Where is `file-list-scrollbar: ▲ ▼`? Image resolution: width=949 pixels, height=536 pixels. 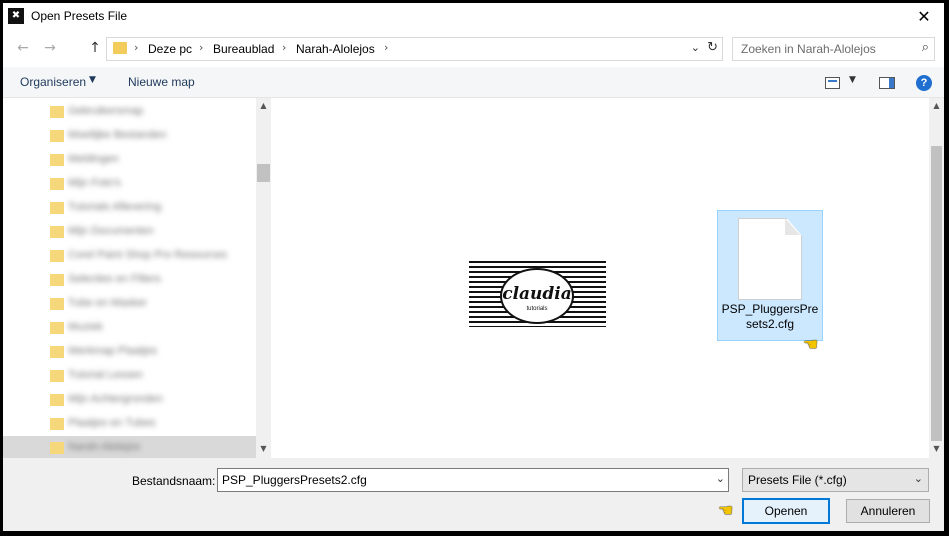
file-list-scrollbar: ▲ ▼ is located at coordinates (936, 278).